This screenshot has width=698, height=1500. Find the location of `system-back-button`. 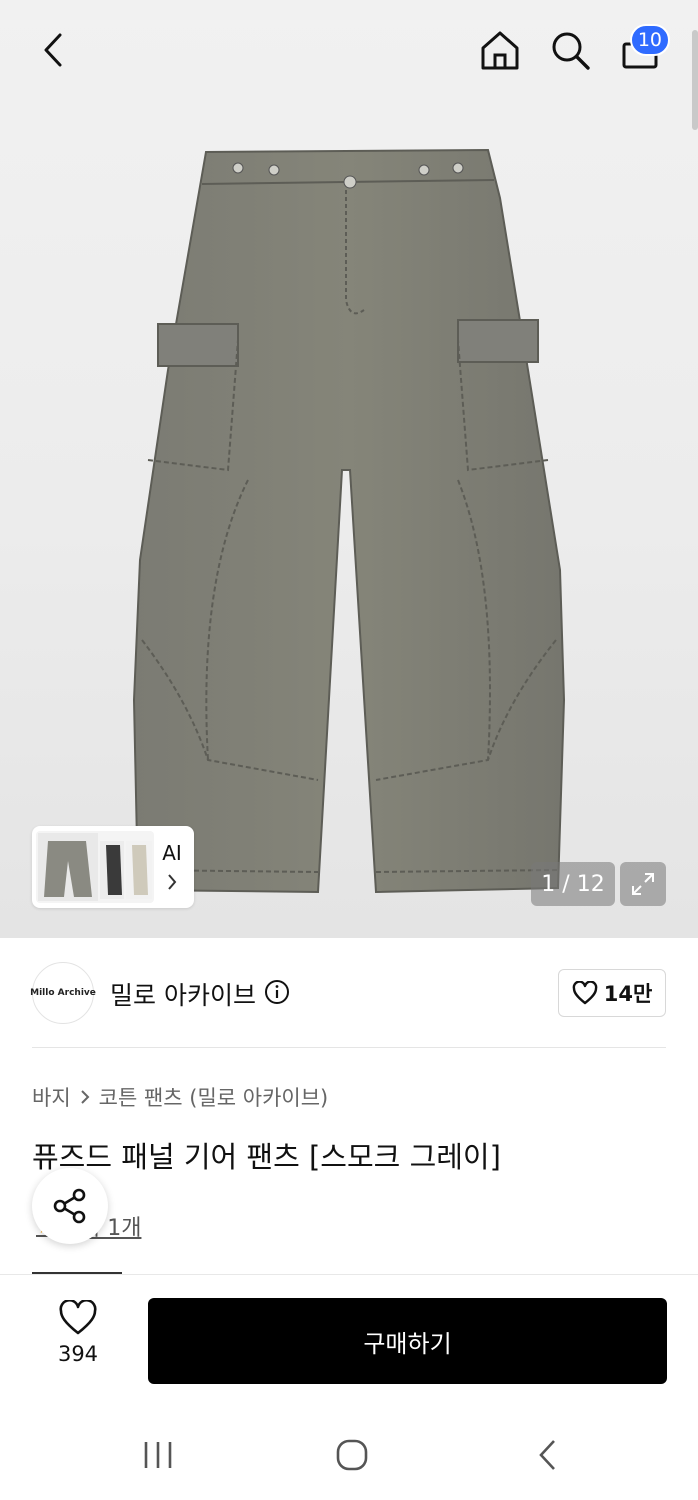

system-back-button is located at coordinates (548, 1455).